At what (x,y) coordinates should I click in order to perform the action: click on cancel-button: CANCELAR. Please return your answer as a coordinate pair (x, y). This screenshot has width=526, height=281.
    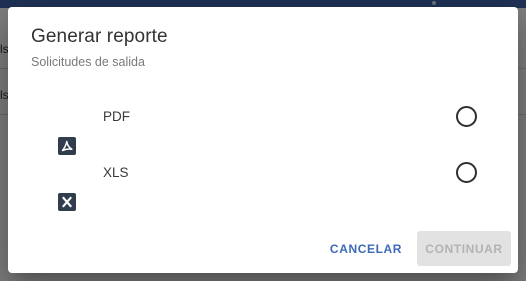
    Looking at the image, I should click on (366, 249).